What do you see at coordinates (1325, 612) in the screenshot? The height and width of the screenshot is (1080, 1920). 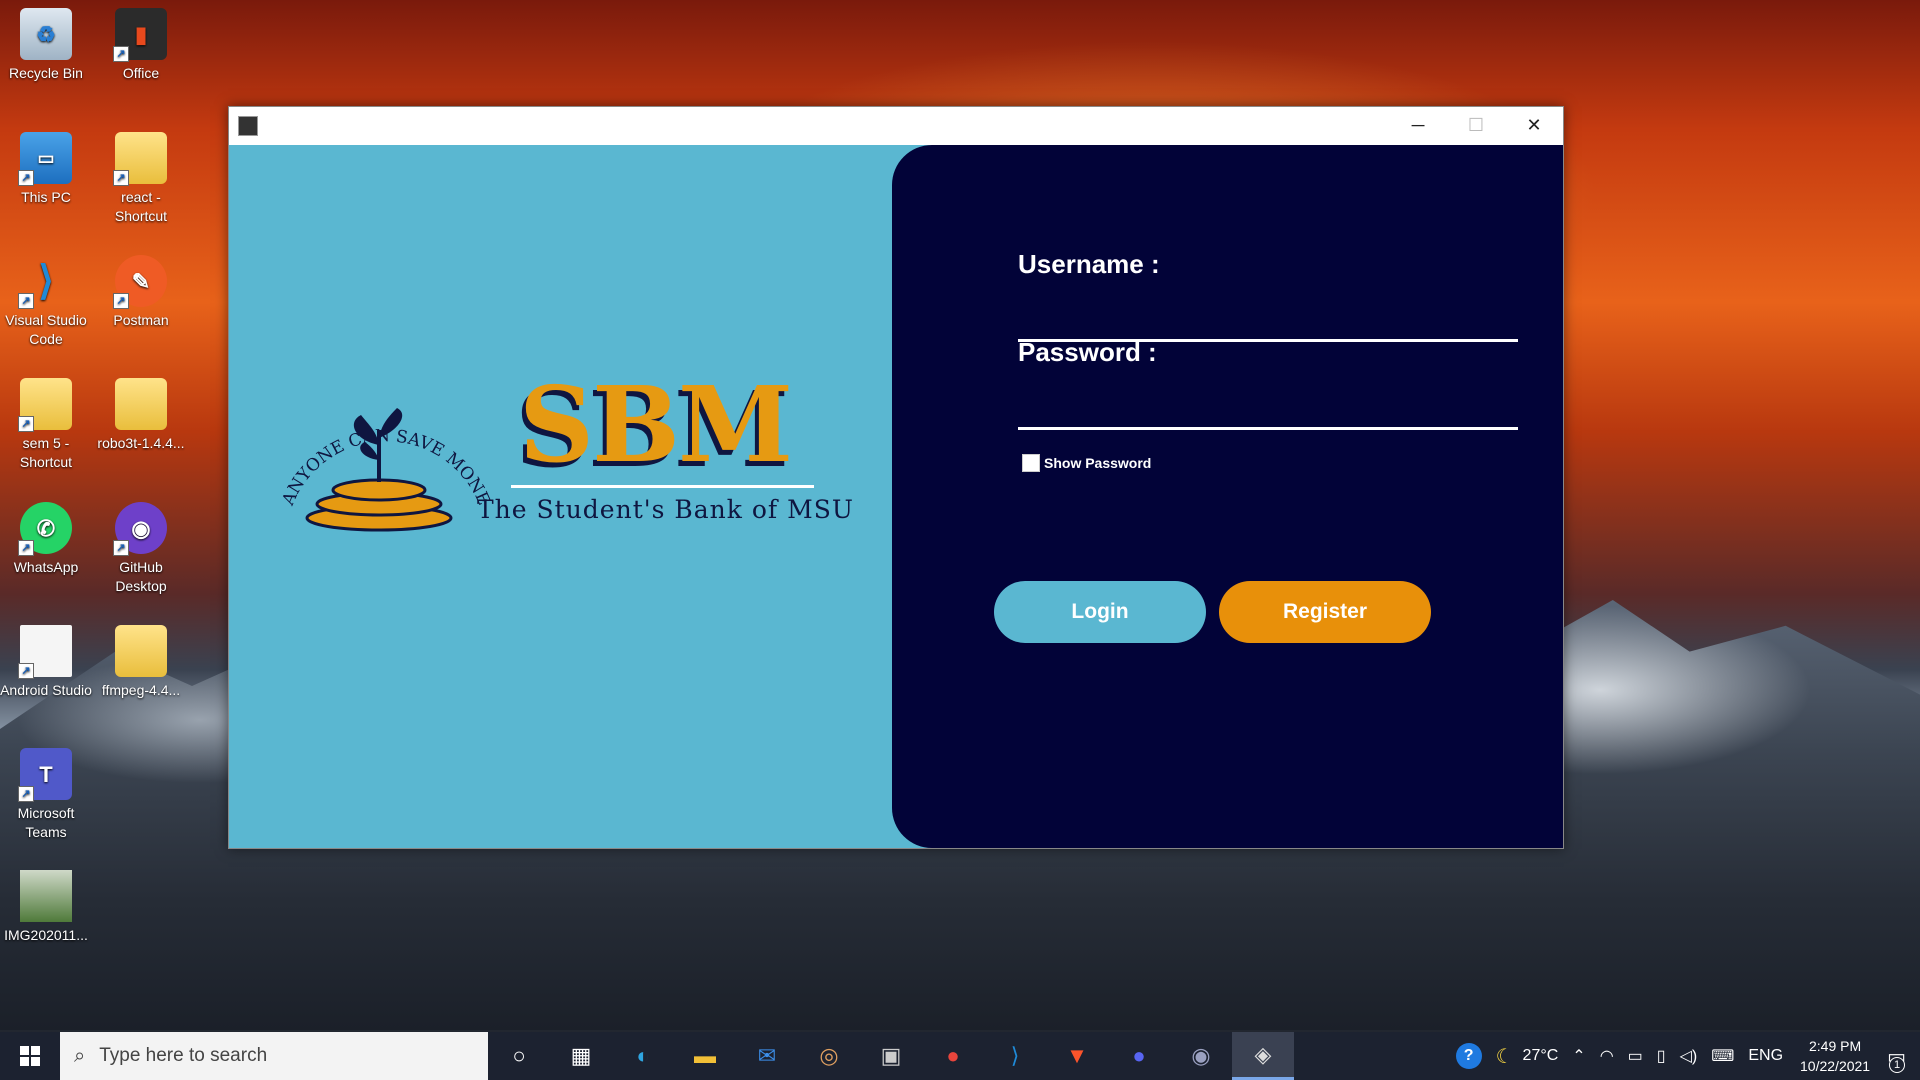 I see `register-button: Register` at bounding box center [1325, 612].